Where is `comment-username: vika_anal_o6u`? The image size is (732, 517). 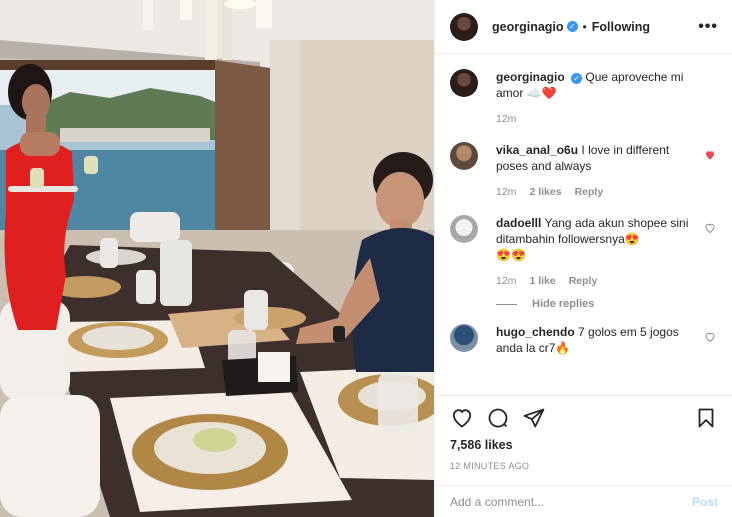
comment-username: vika_anal_o6u is located at coordinates (537, 150).